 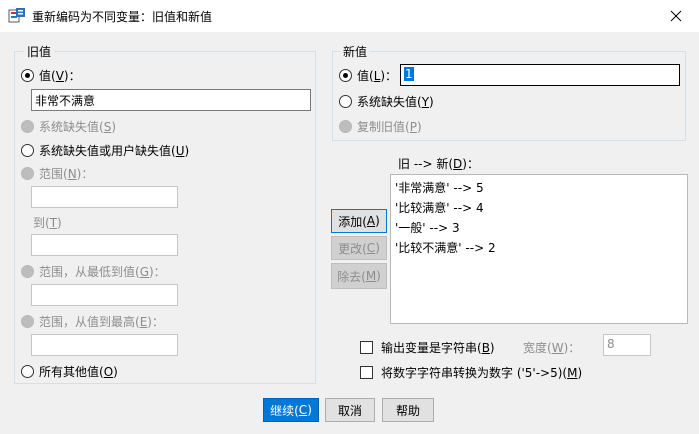 What do you see at coordinates (539, 228) in the screenshot?
I see `mapping-list-item: '一般' --> 3` at bounding box center [539, 228].